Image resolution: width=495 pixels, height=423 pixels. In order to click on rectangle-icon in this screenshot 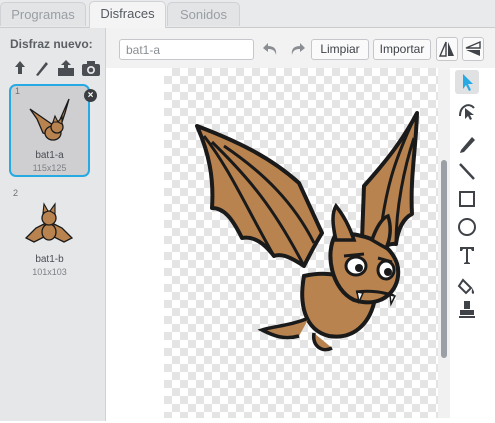, I will do `click(467, 199)`.